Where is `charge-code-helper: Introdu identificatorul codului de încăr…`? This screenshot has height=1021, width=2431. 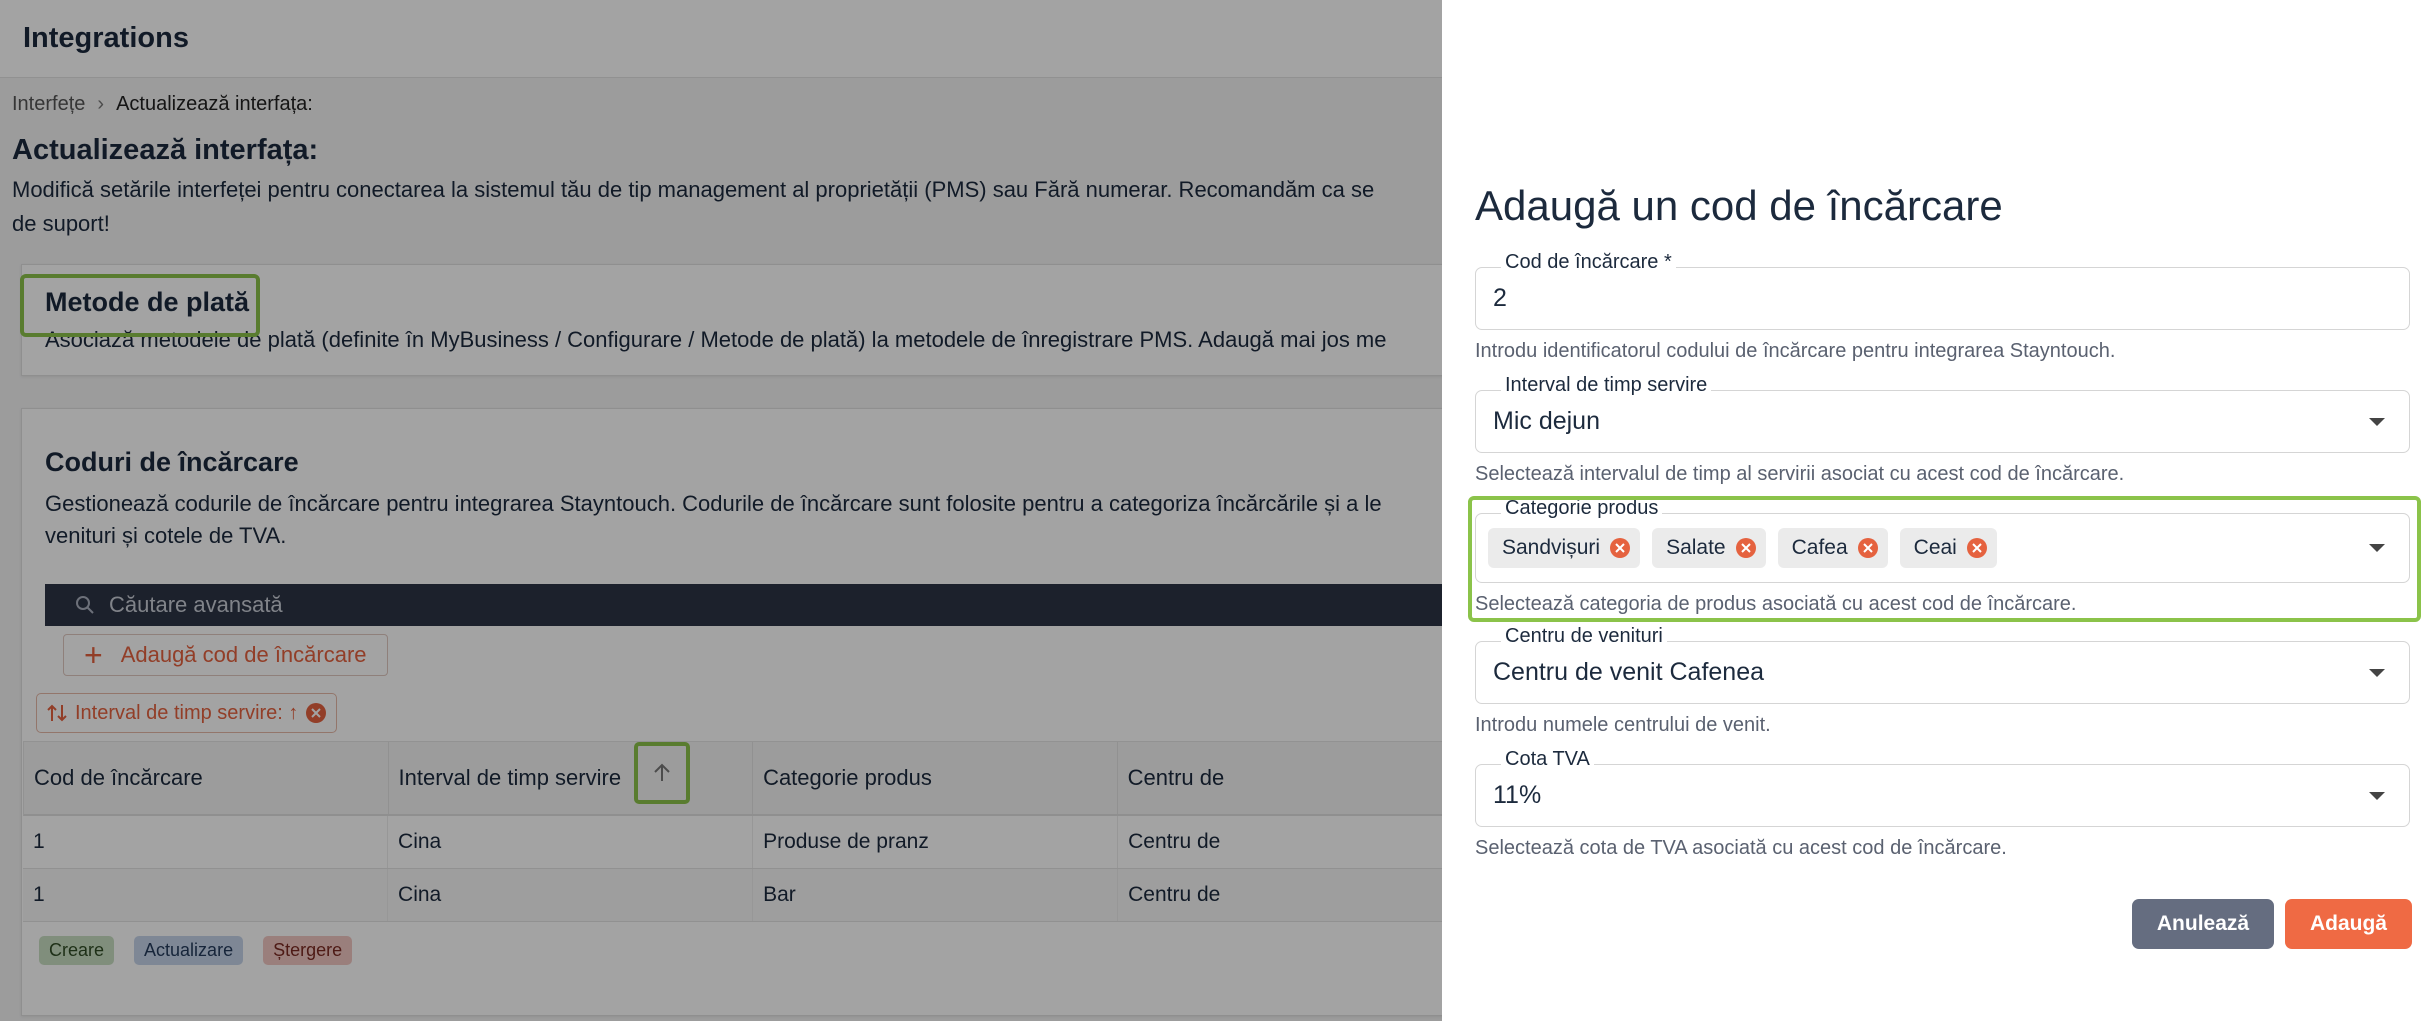
charge-code-helper: Introdu identificatorul codului de încăr… is located at coordinates (1795, 351).